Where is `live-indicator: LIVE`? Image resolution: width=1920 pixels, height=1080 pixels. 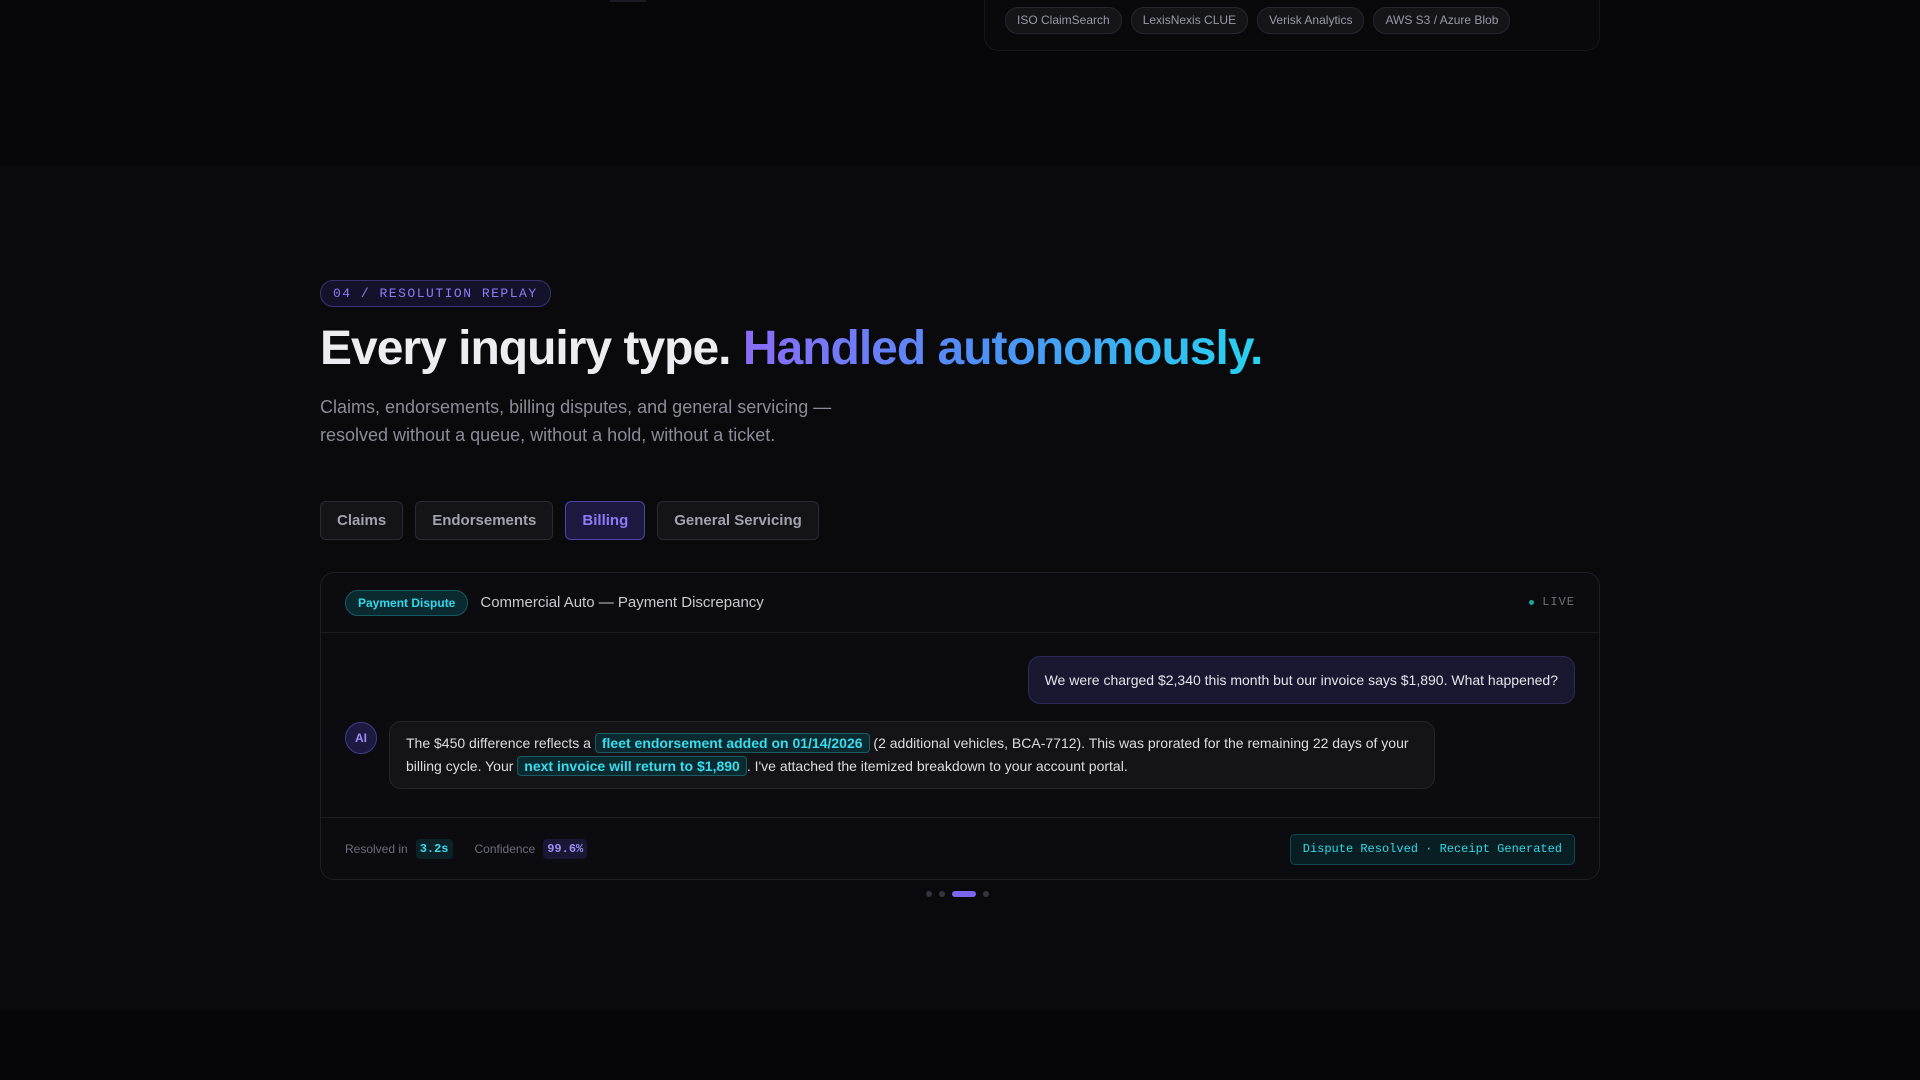 live-indicator: LIVE is located at coordinates (1552, 602).